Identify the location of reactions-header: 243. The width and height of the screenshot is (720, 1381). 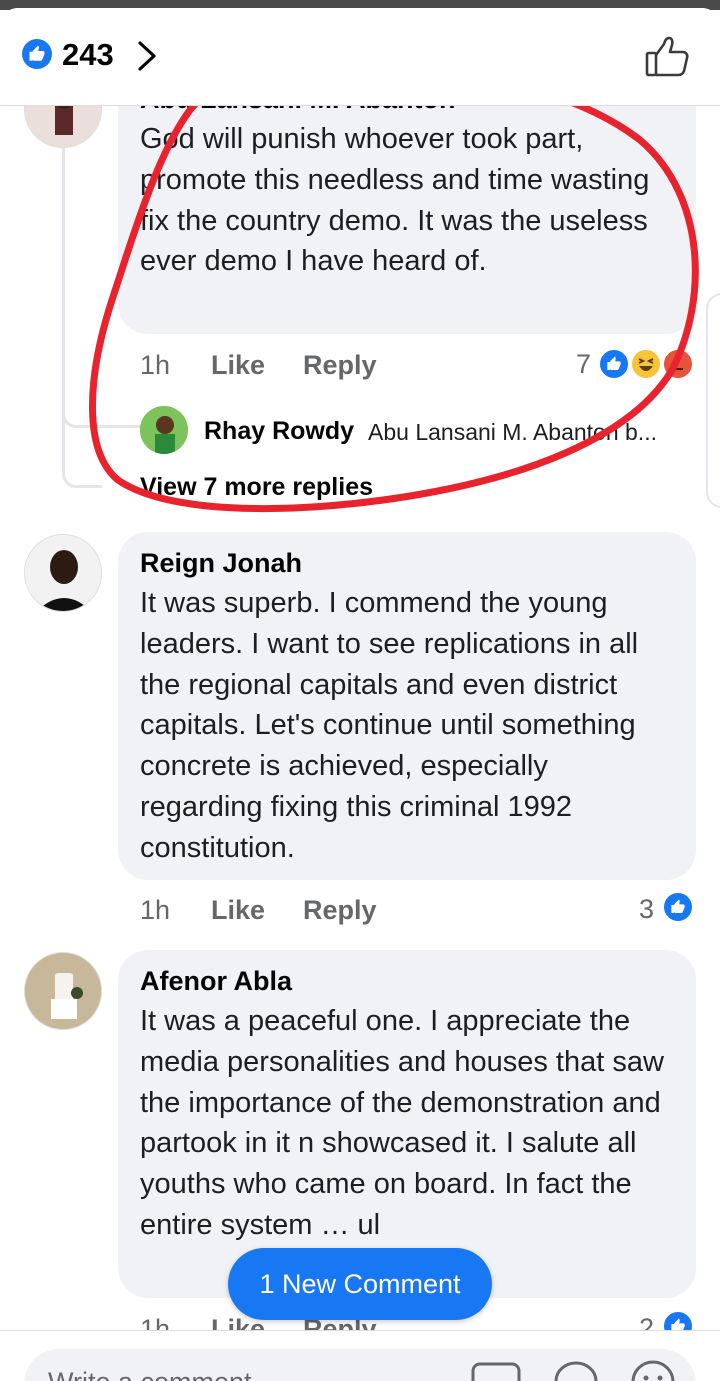
(360, 57).